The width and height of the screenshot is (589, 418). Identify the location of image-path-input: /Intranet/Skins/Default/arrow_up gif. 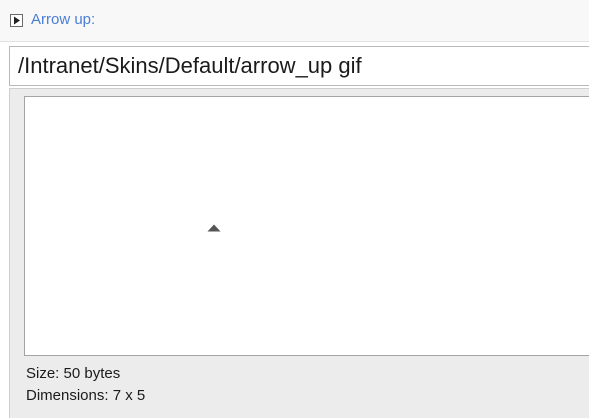
(299, 66).